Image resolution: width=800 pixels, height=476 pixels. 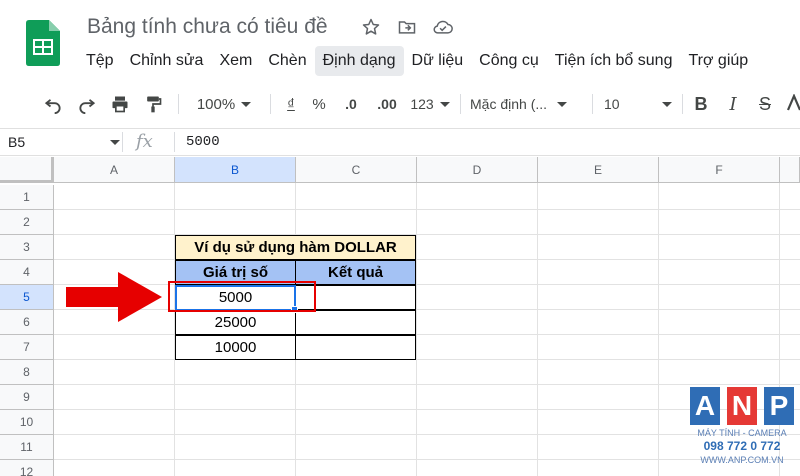 I want to click on name-box: B5, so click(x=61, y=142).